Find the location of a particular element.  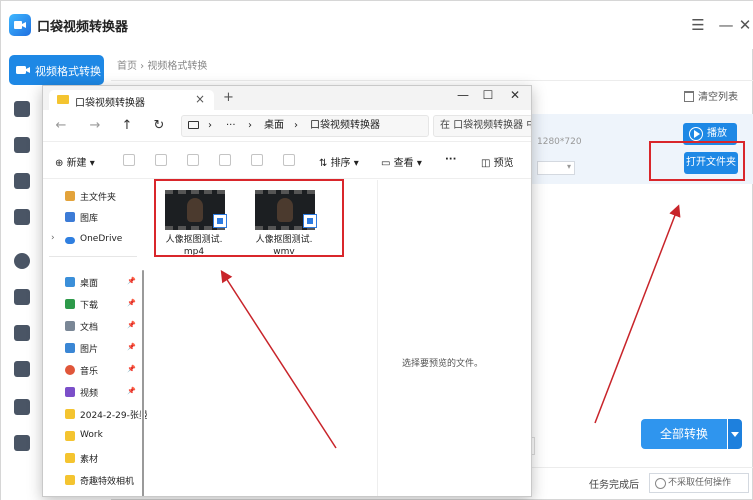

nav-label: 图片 is located at coordinates (89, 350).